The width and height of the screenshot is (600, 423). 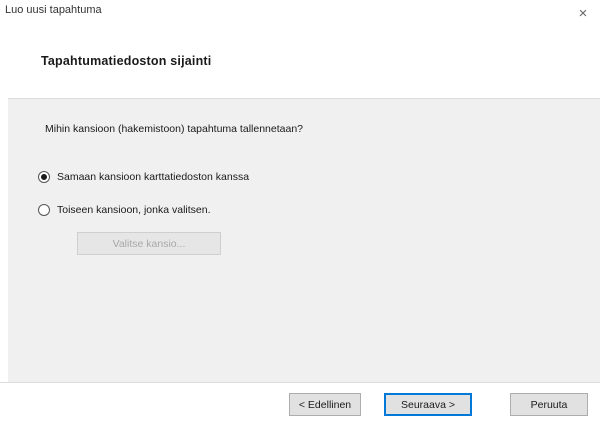 What do you see at coordinates (325, 404) in the screenshot?
I see `back-button: < Edellinen` at bounding box center [325, 404].